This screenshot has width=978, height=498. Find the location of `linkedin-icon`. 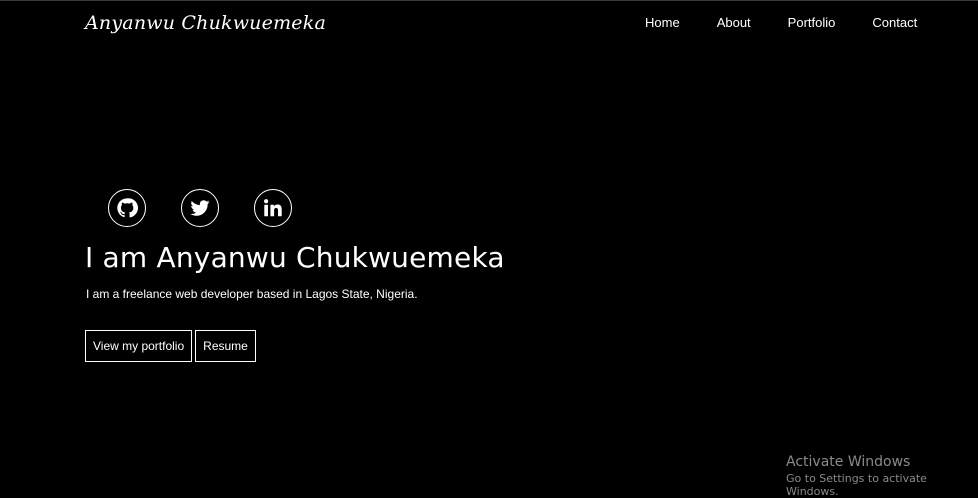

linkedin-icon is located at coordinates (273, 208).